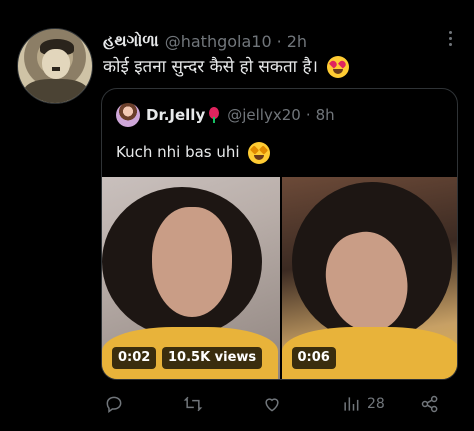 This screenshot has height=431, width=474. What do you see at coordinates (297, 41) in the screenshot?
I see `timestamp: 2h` at bounding box center [297, 41].